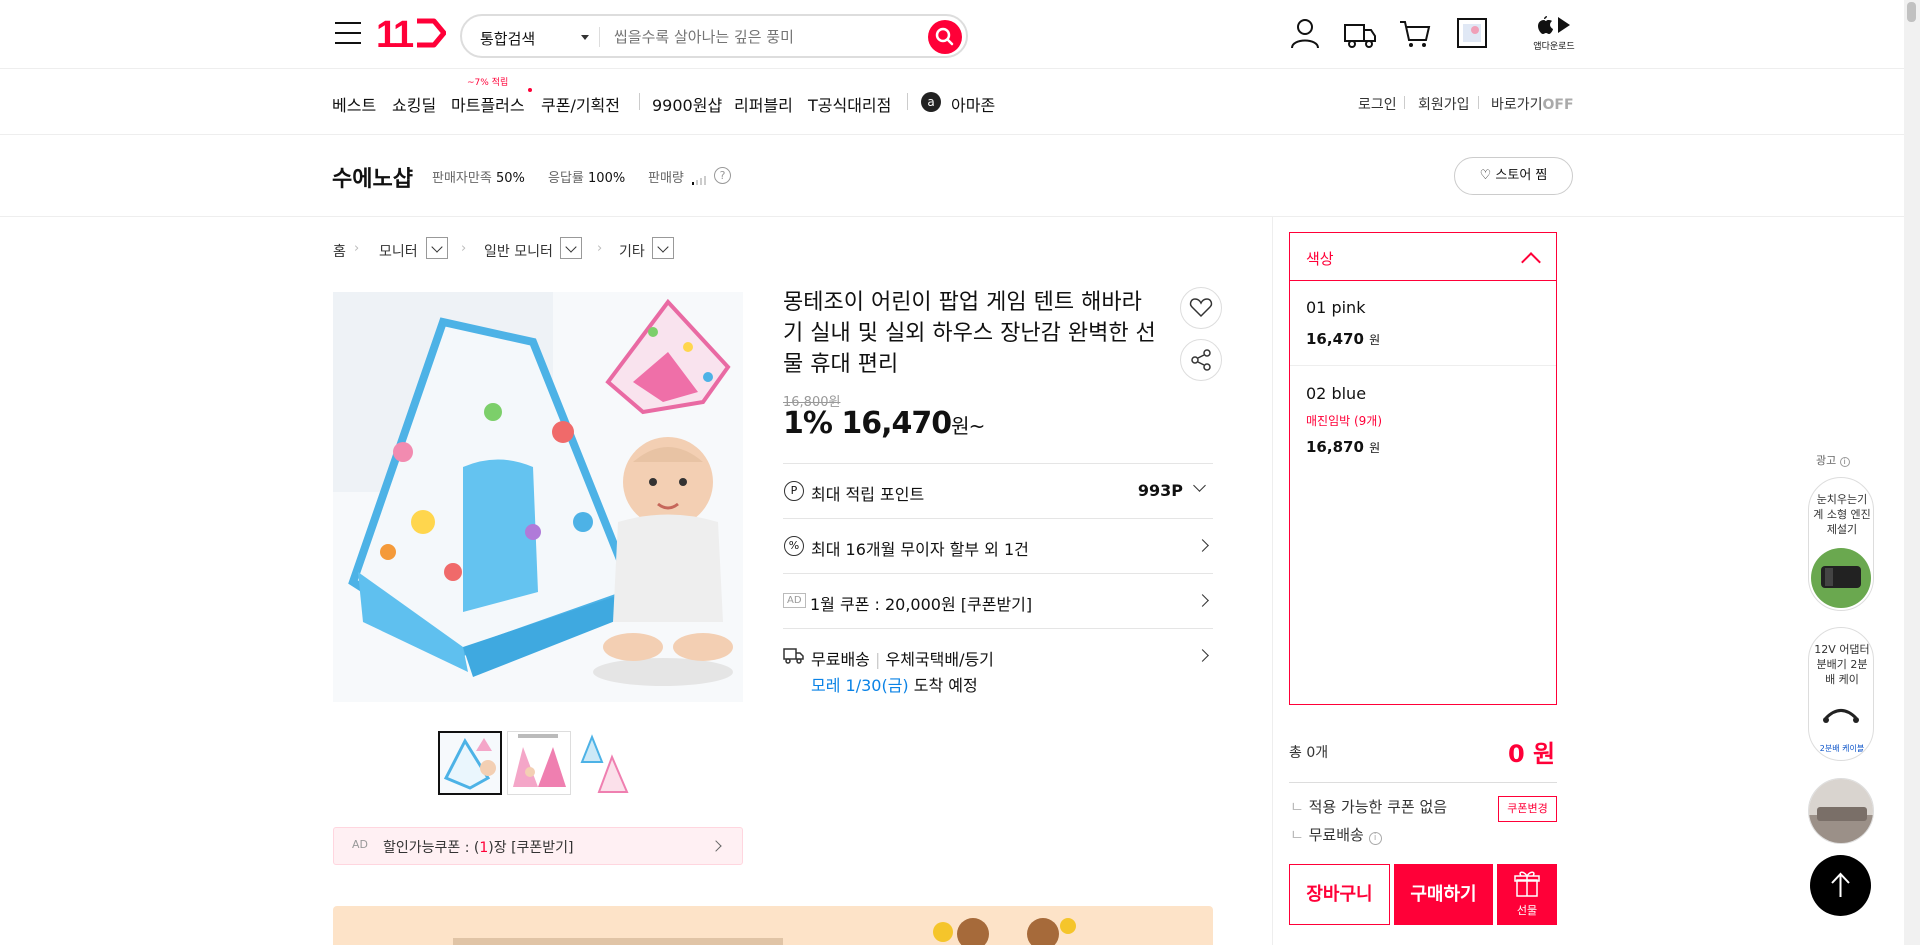 The image size is (1920, 945). What do you see at coordinates (1199, 485) in the screenshot?
I see `chevron-down-icon` at bounding box center [1199, 485].